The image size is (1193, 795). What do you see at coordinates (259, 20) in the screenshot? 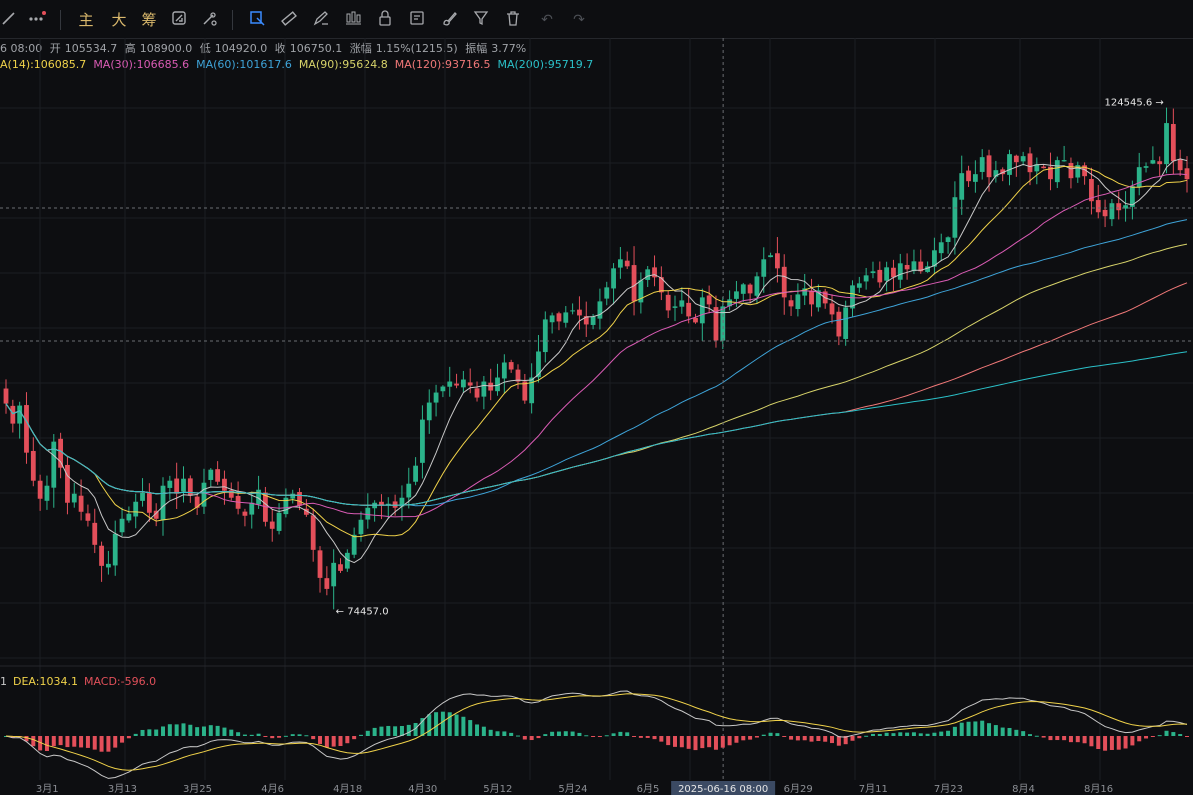
I see `select-frame-icon` at bounding box center [259, 20].